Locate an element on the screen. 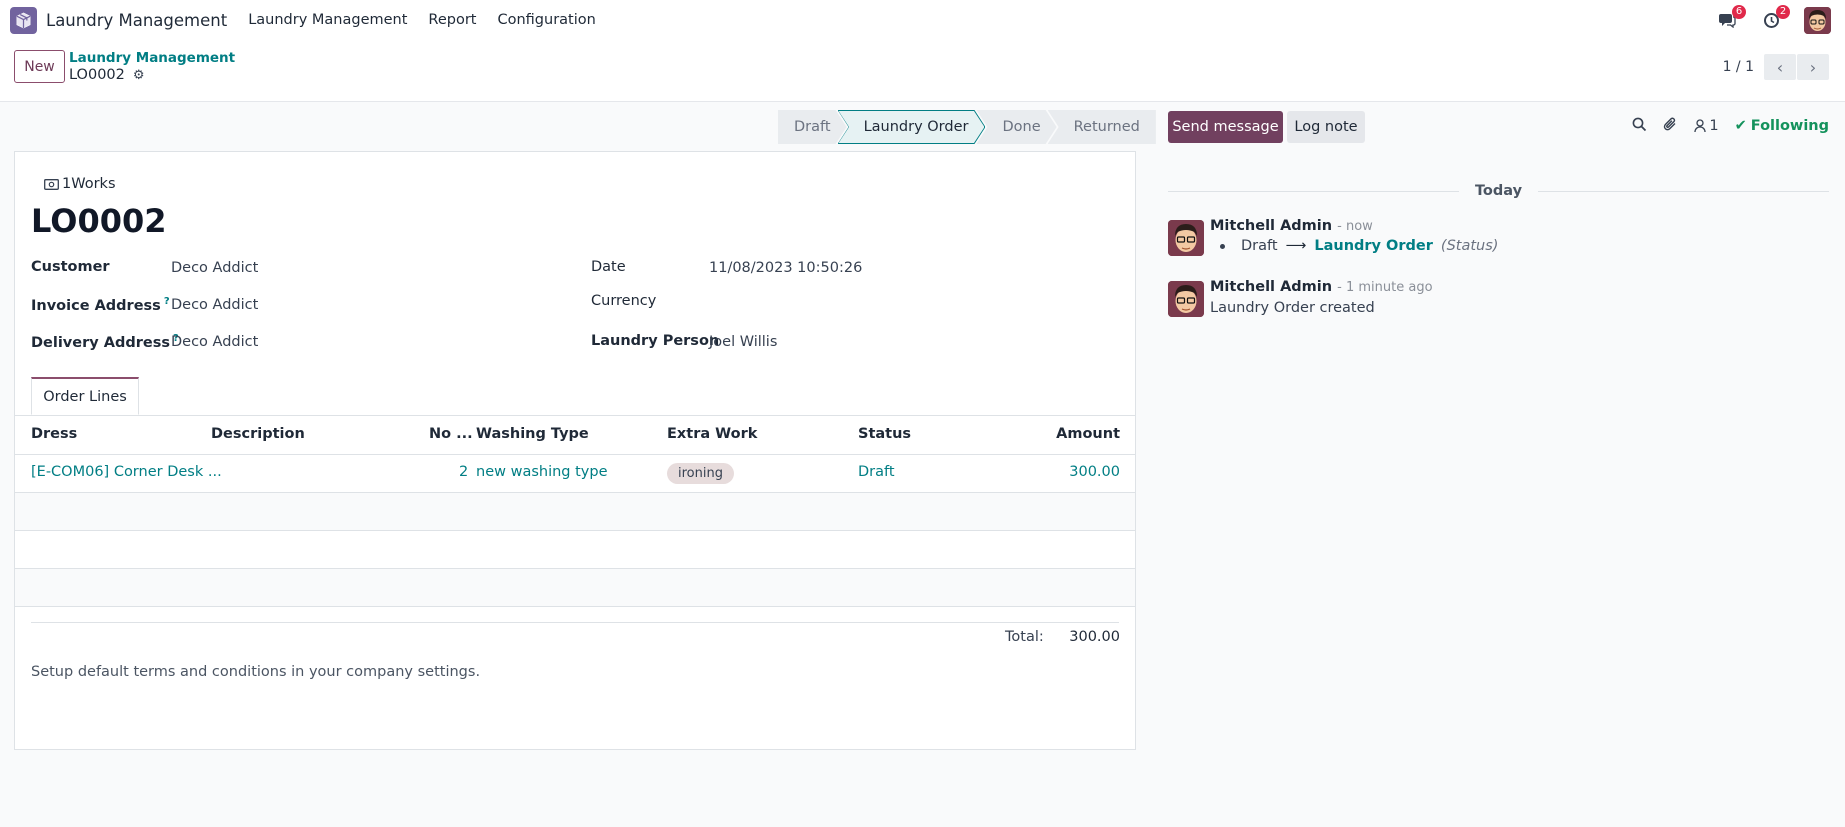 The image size is (1845, 827). breadcrumb-parent: Laundry Management is located at coordinates (152, 58).